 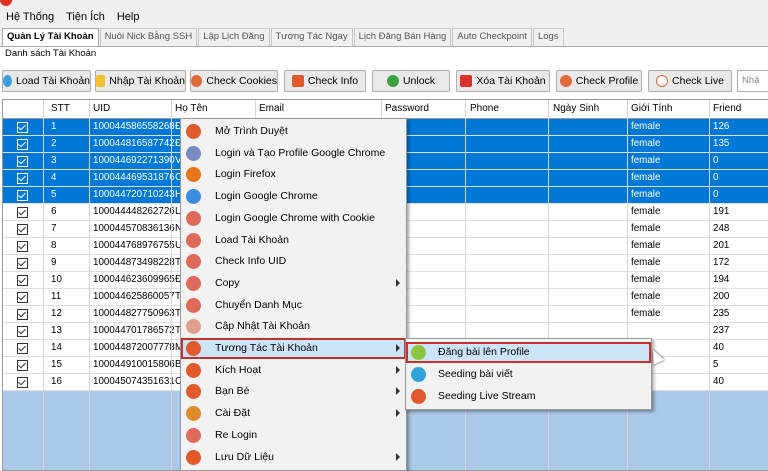 I want to click on menu-item-10: Tương Tác Tài Khoản, so click(x=293, y=348).